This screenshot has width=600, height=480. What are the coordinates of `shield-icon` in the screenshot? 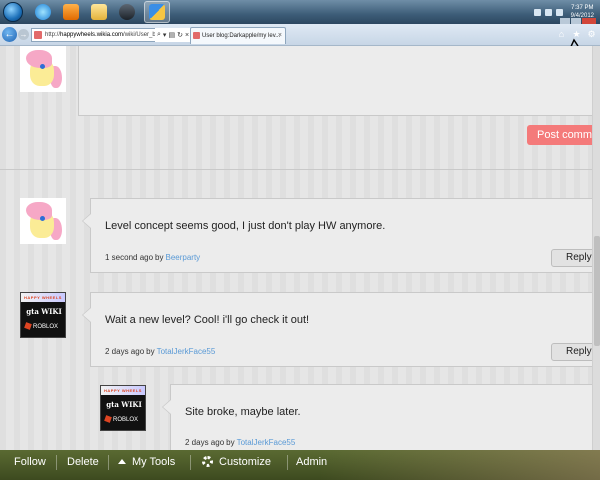 It's located at (157, 12).